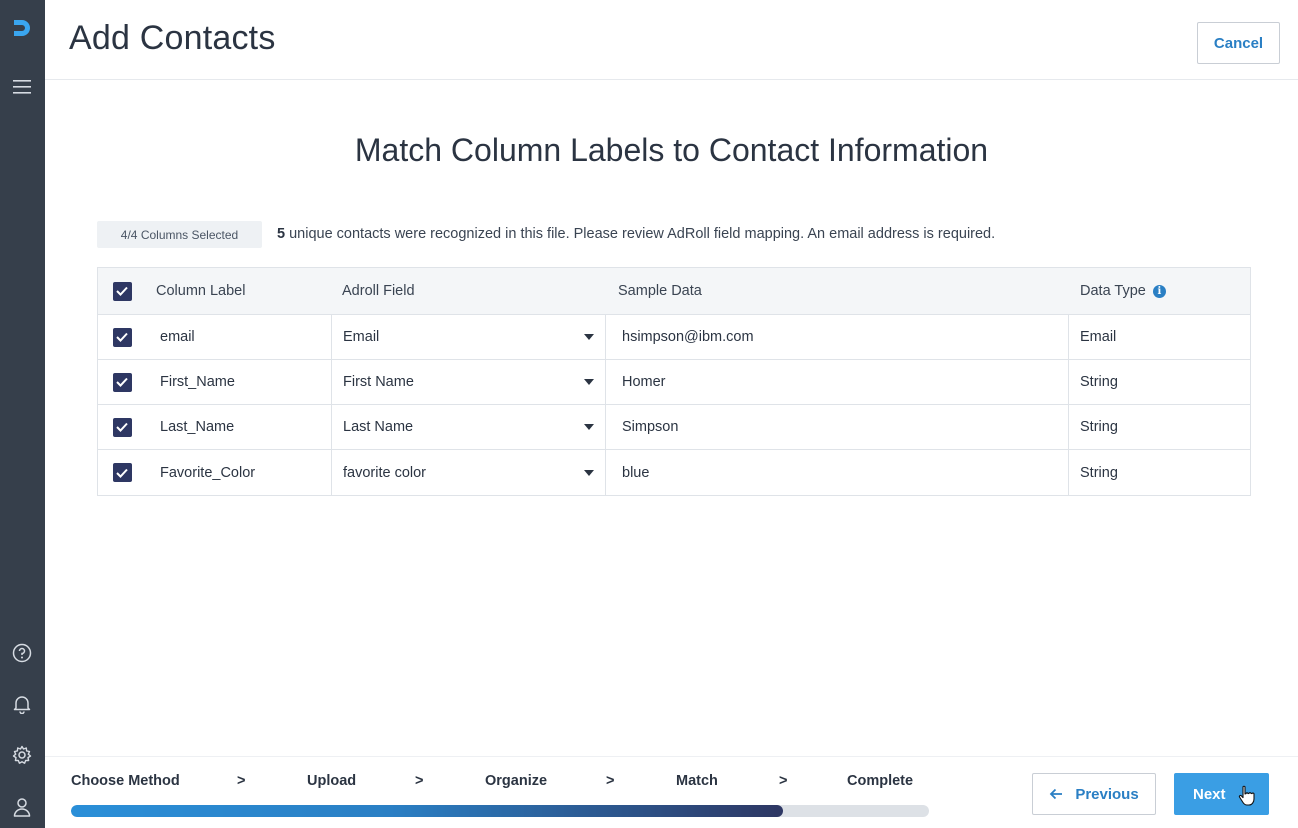  What do you see at coordinates (1113, 291) in the screenshot?
I see `header-data-type-label: Data Type` at bounding box center [1113, 291].